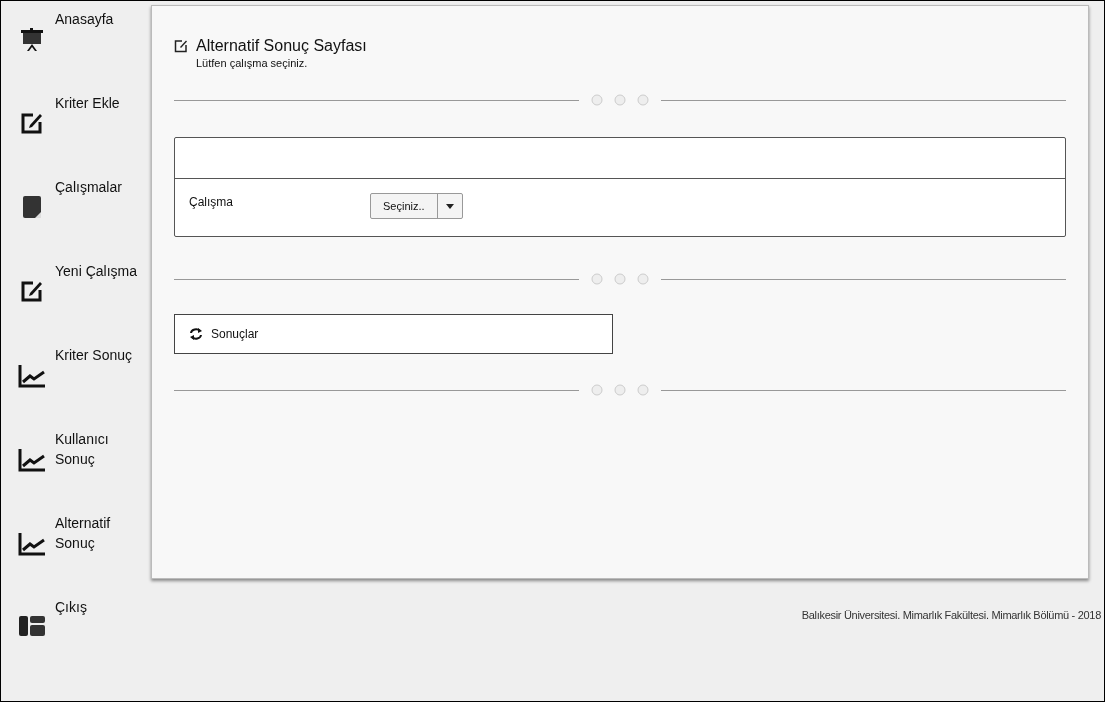 The width and height of the screenshot is (1105, 702). What do you see at coordinates (281, 46) in the screenshot?
I see `page-title: Alternatif Sonuç Sayfası` at bounding box center [281, 46].